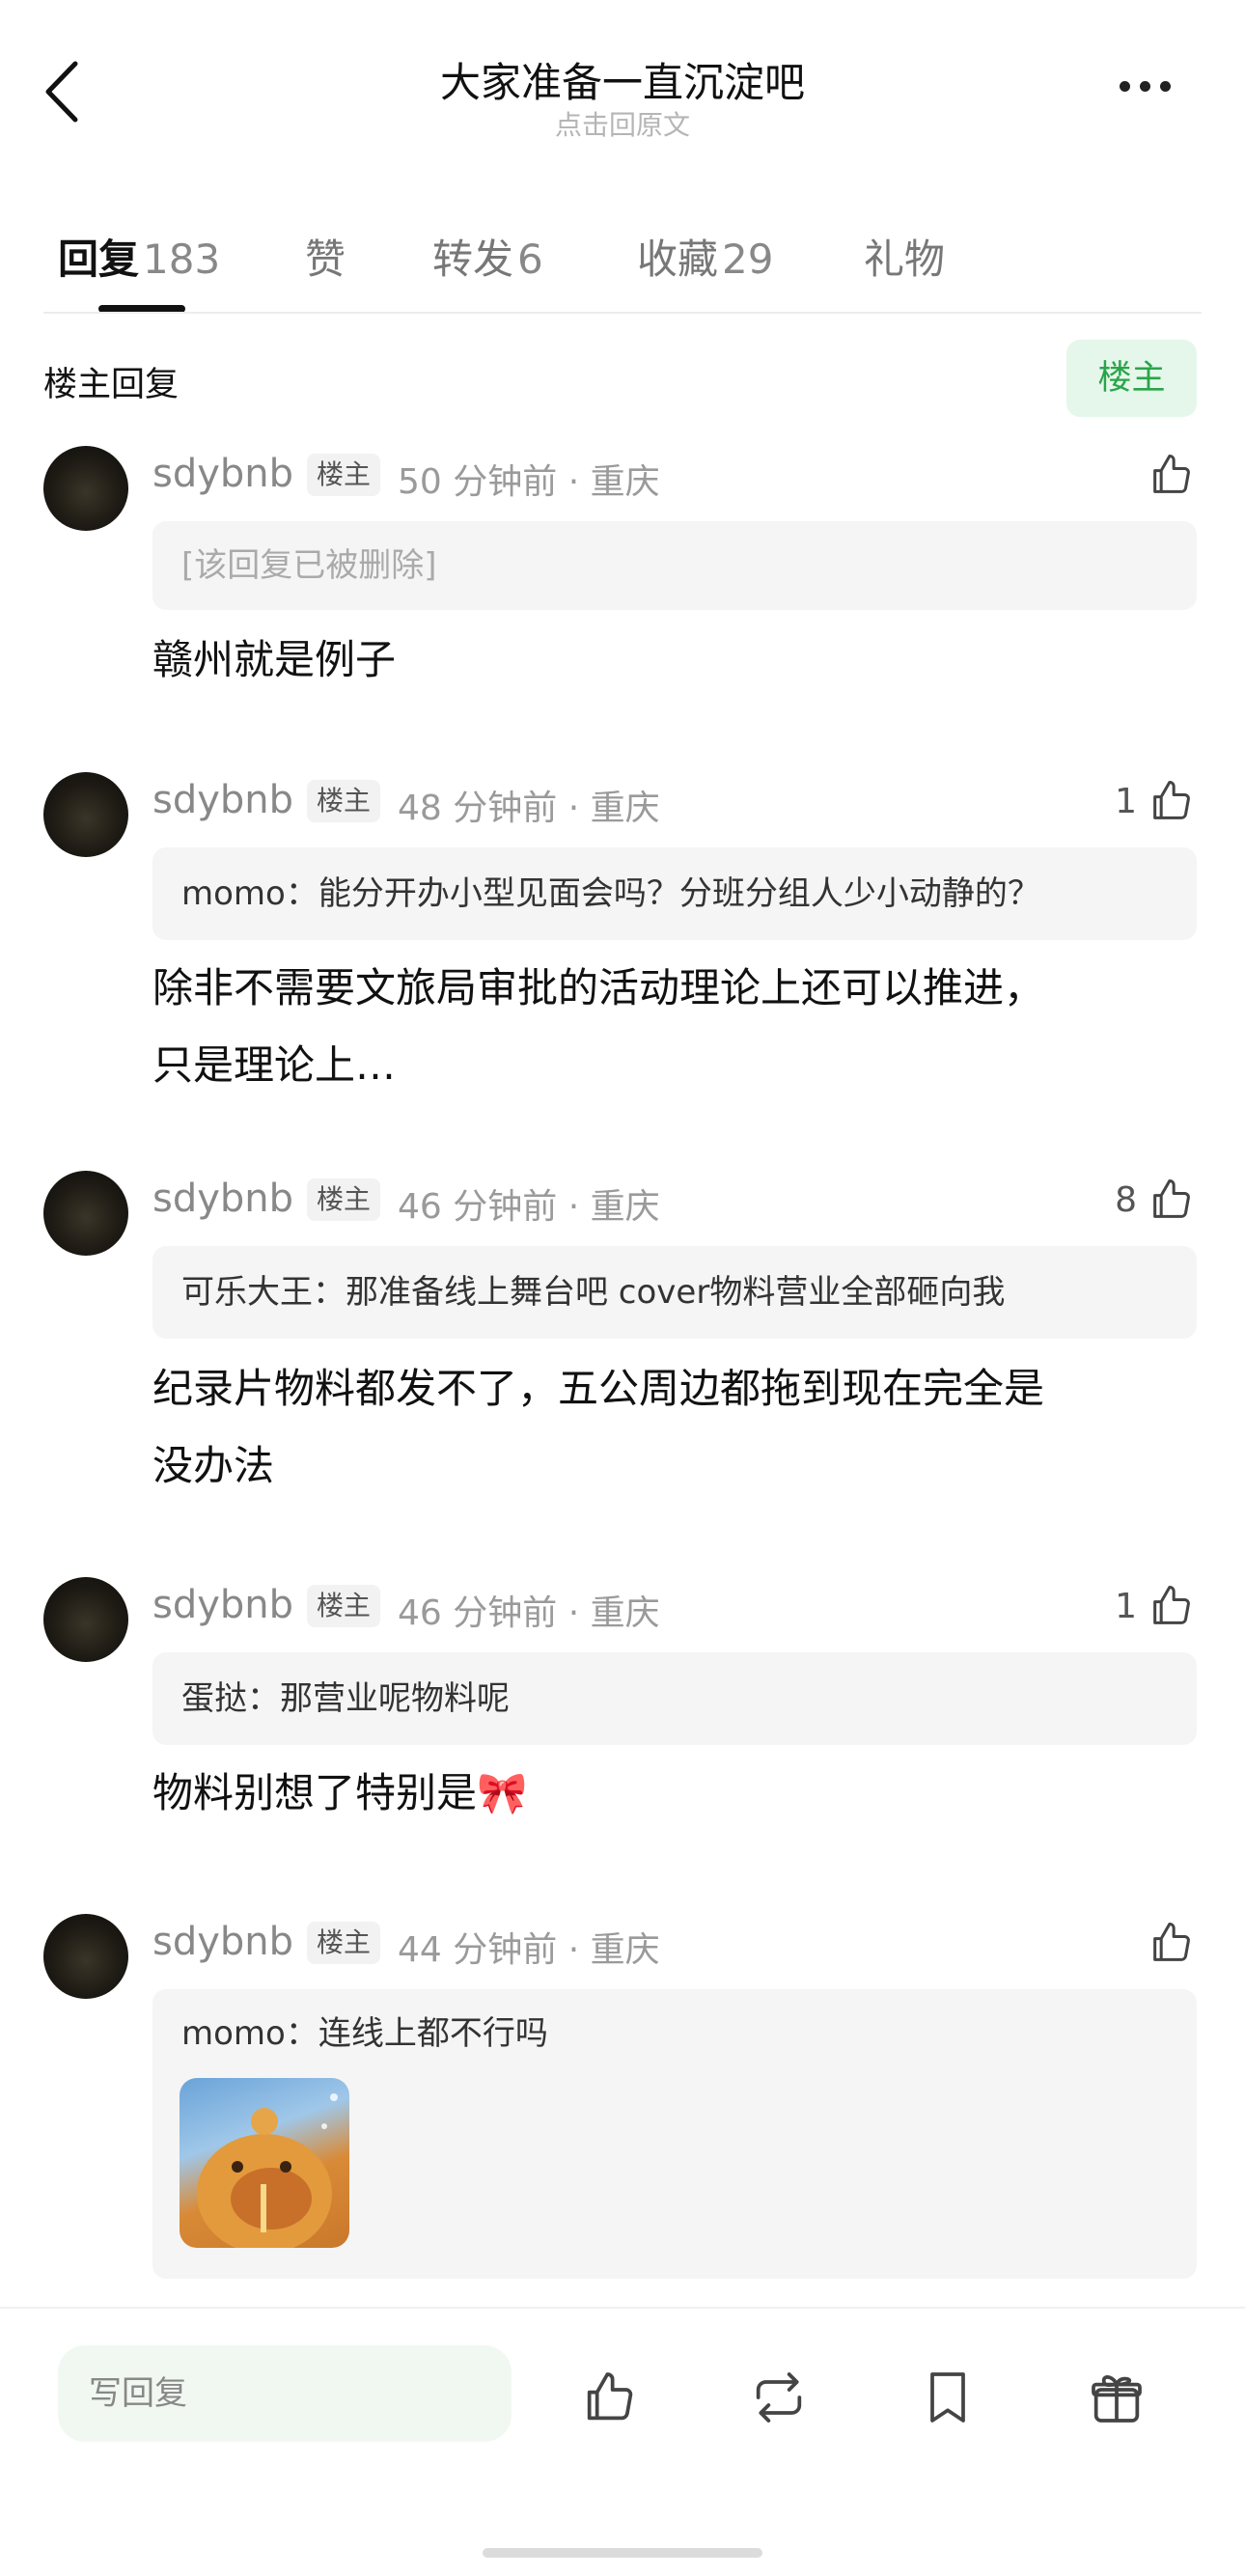  Describe the element at coordinates (340, 1792) in the screenshot. I see `comment-text: 物料别想了特别是🎀` at that location.